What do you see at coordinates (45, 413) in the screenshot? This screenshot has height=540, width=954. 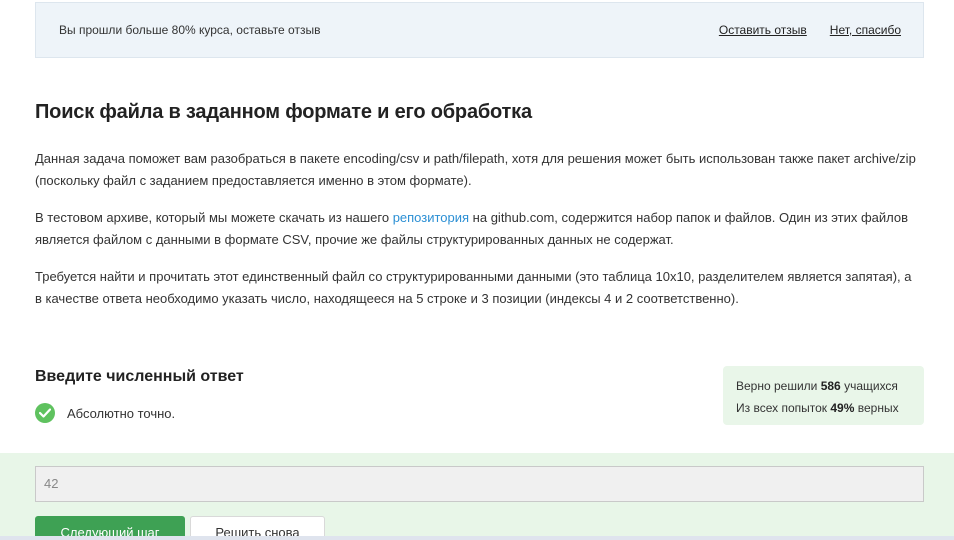 I see `check-circle-icon` at bounding box center [45, 413].